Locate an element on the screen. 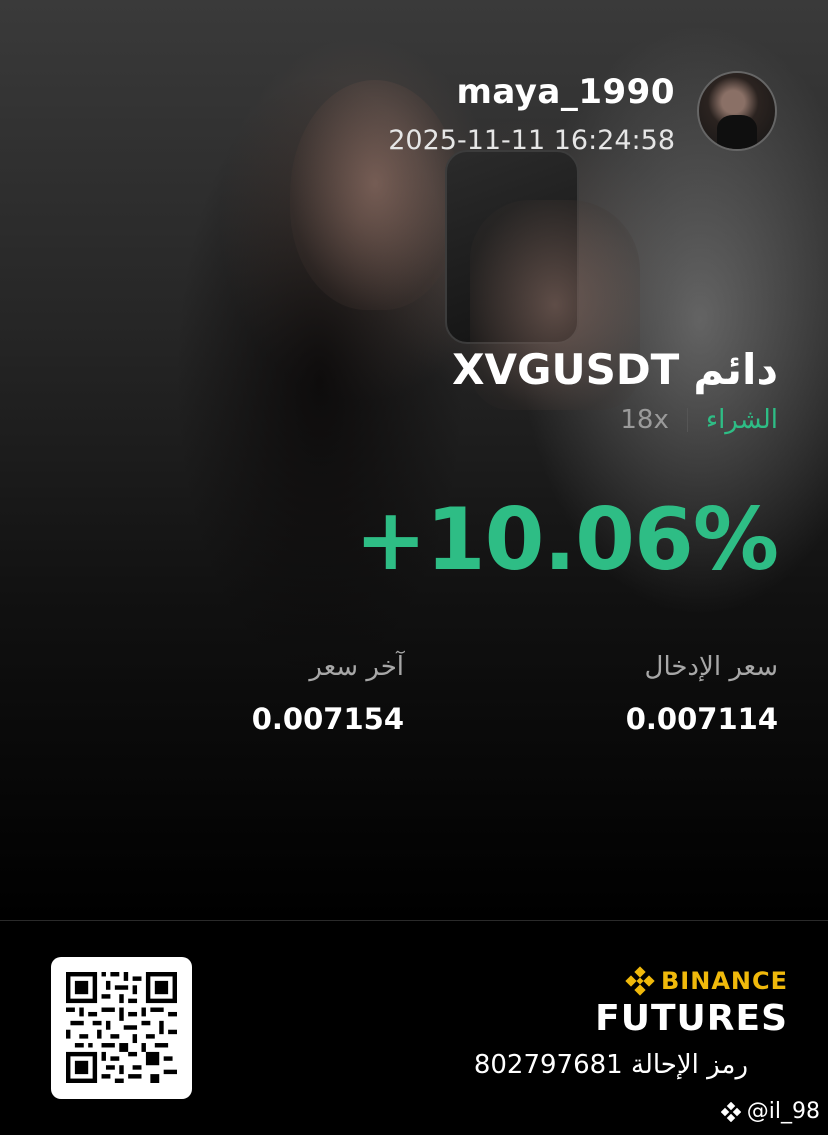 This screenshot has width=828, height=1135. pair-symbol: XVGUSDT is located at coordinates (566, 369).